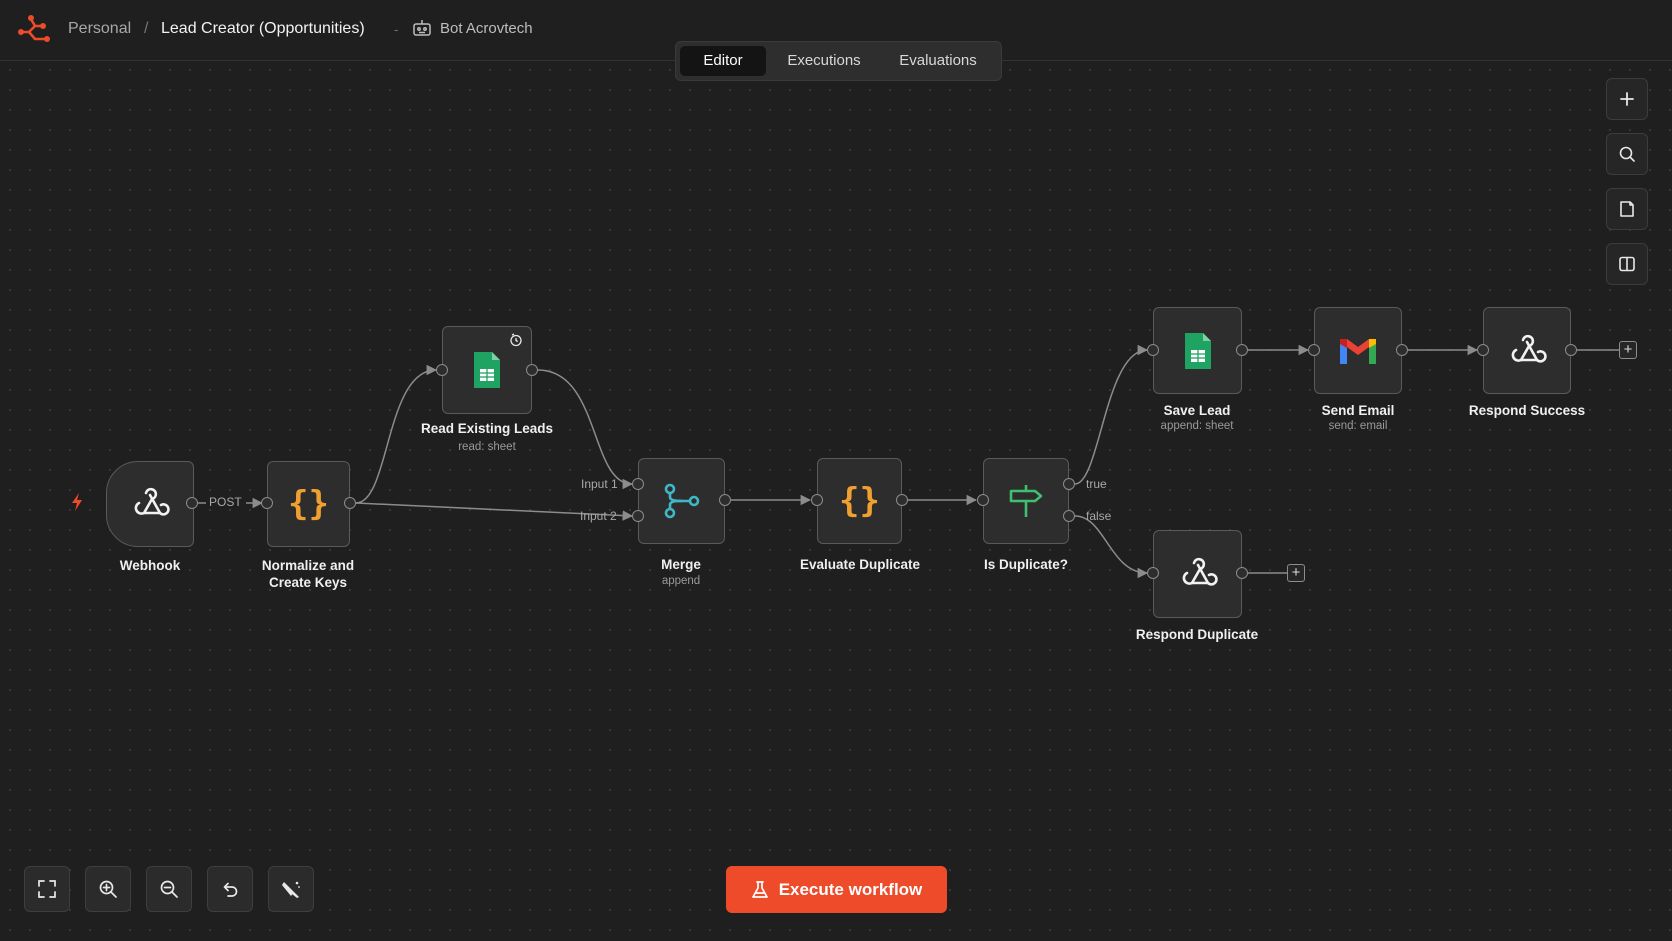 The image size is (1672, 941). I want to click on fit-view-icon, so click(47, 889).